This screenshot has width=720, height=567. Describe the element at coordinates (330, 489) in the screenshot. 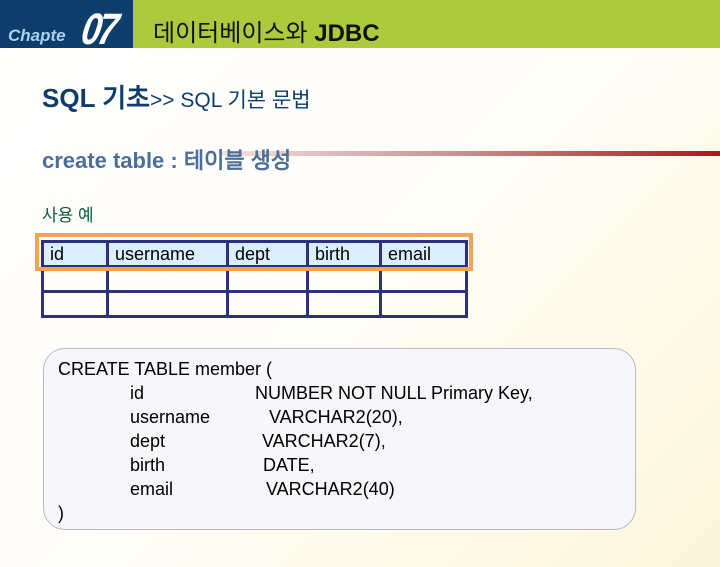

I see `code-col-type: VARCHAR2(40)` at that location.